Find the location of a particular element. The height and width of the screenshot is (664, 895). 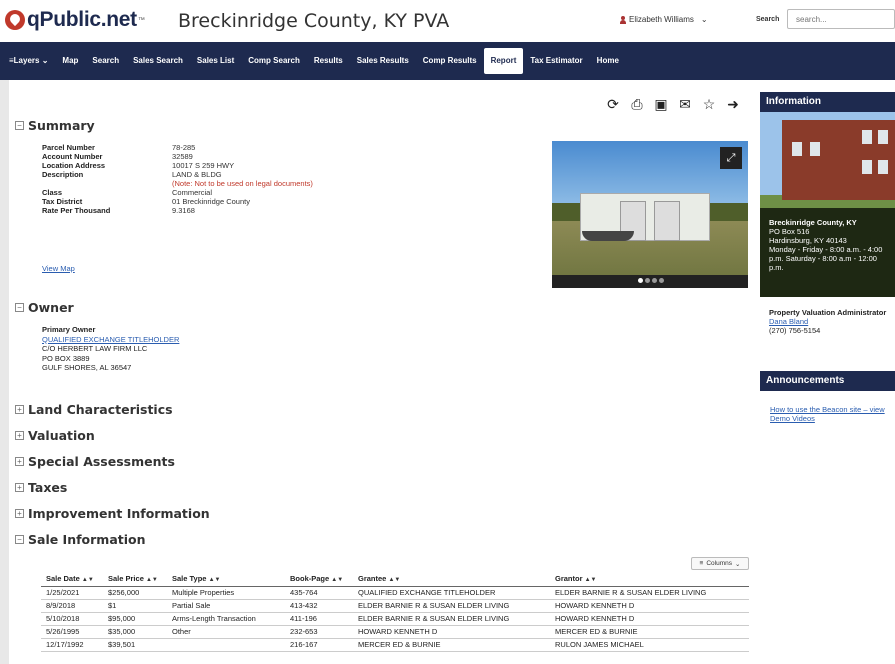

cell-sale-type: Other is located at coordinates (226, 632).